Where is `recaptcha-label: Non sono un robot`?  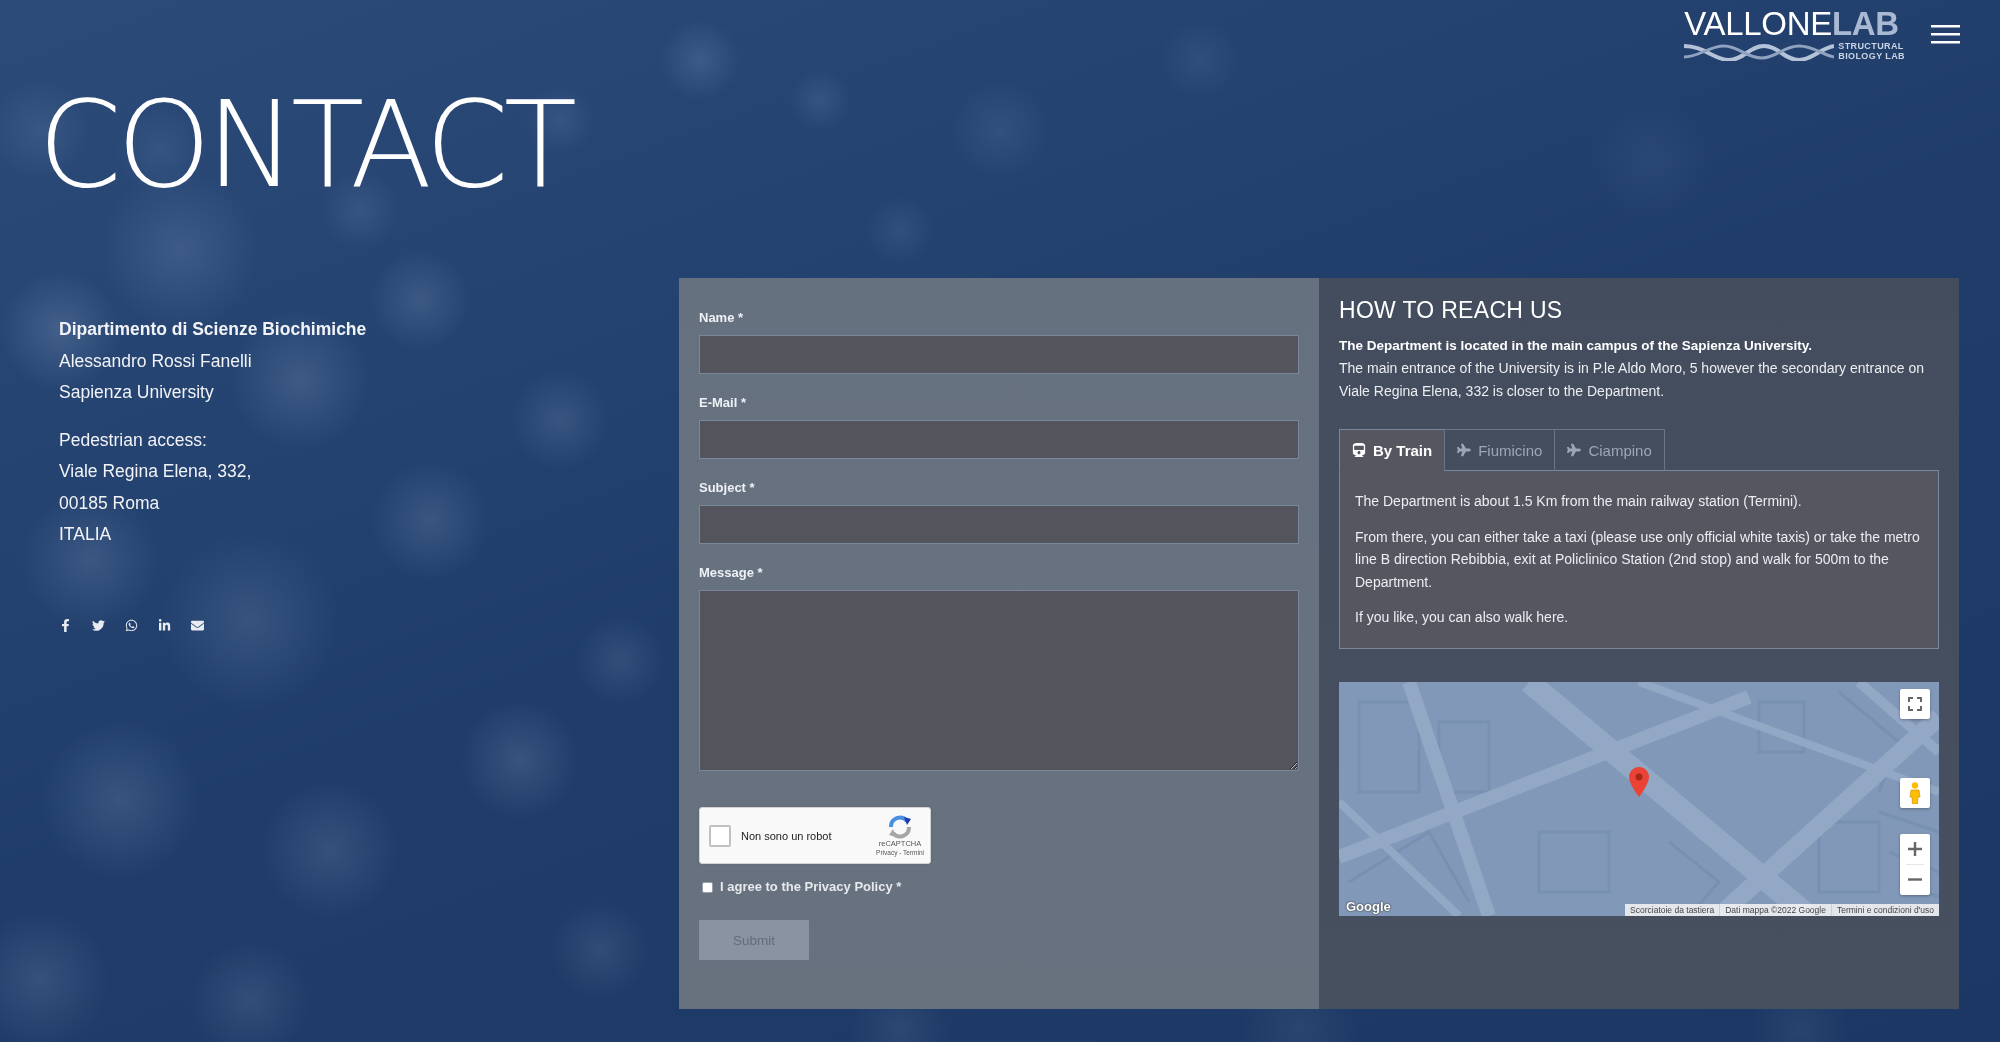
recaptcha-label: Non sono un robot is located at coordinates (787, 835).